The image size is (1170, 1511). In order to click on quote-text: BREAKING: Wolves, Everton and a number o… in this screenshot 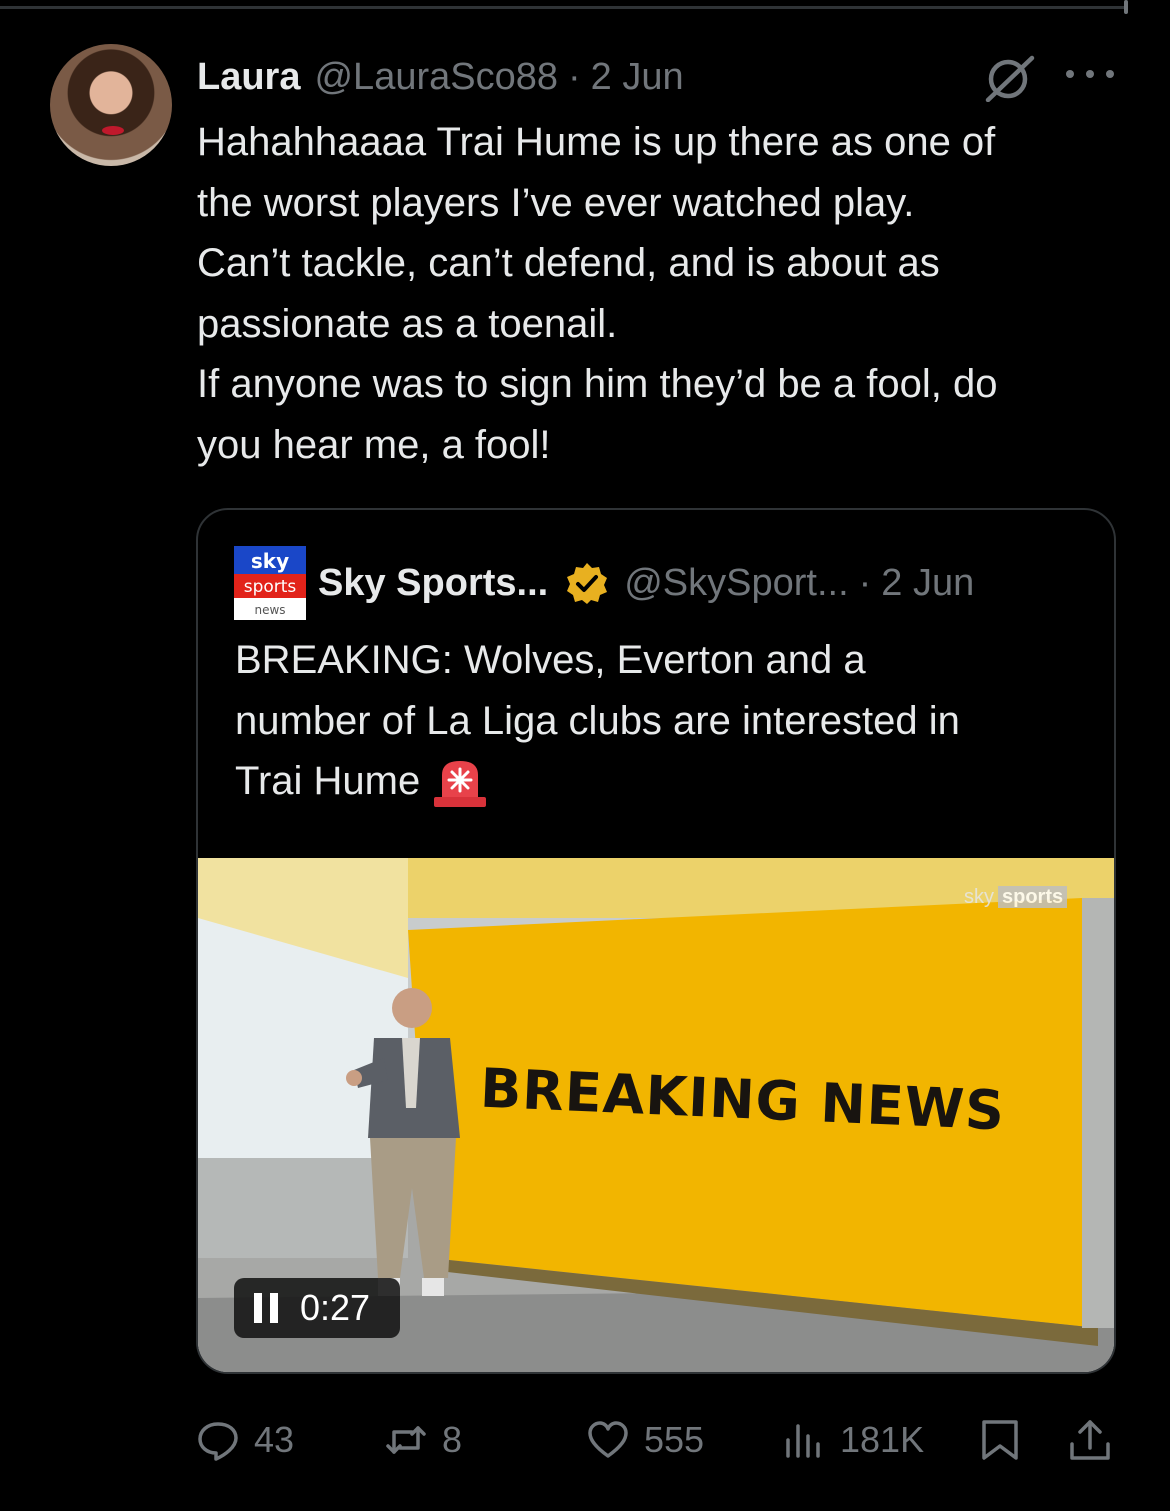, I will do `click(665, 721)`.